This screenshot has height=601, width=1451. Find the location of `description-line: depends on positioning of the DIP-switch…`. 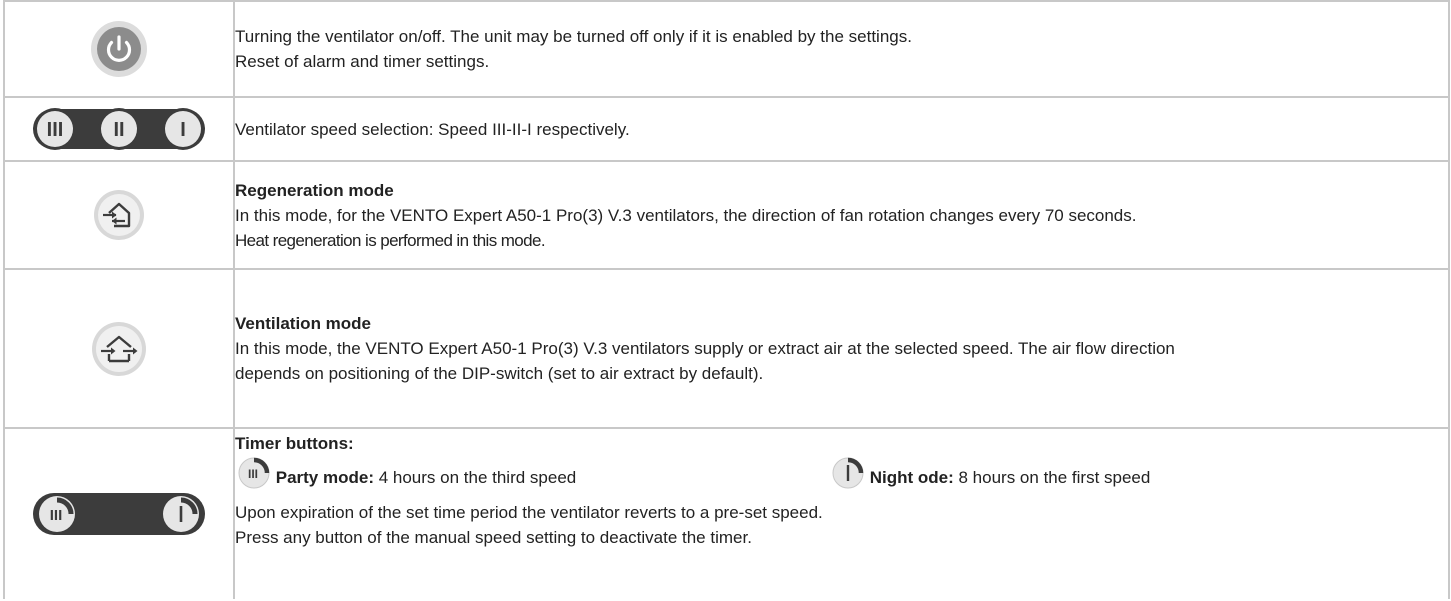

description-line: depends on positioning of the DIP-switch… is located at coordinates (499, 373).